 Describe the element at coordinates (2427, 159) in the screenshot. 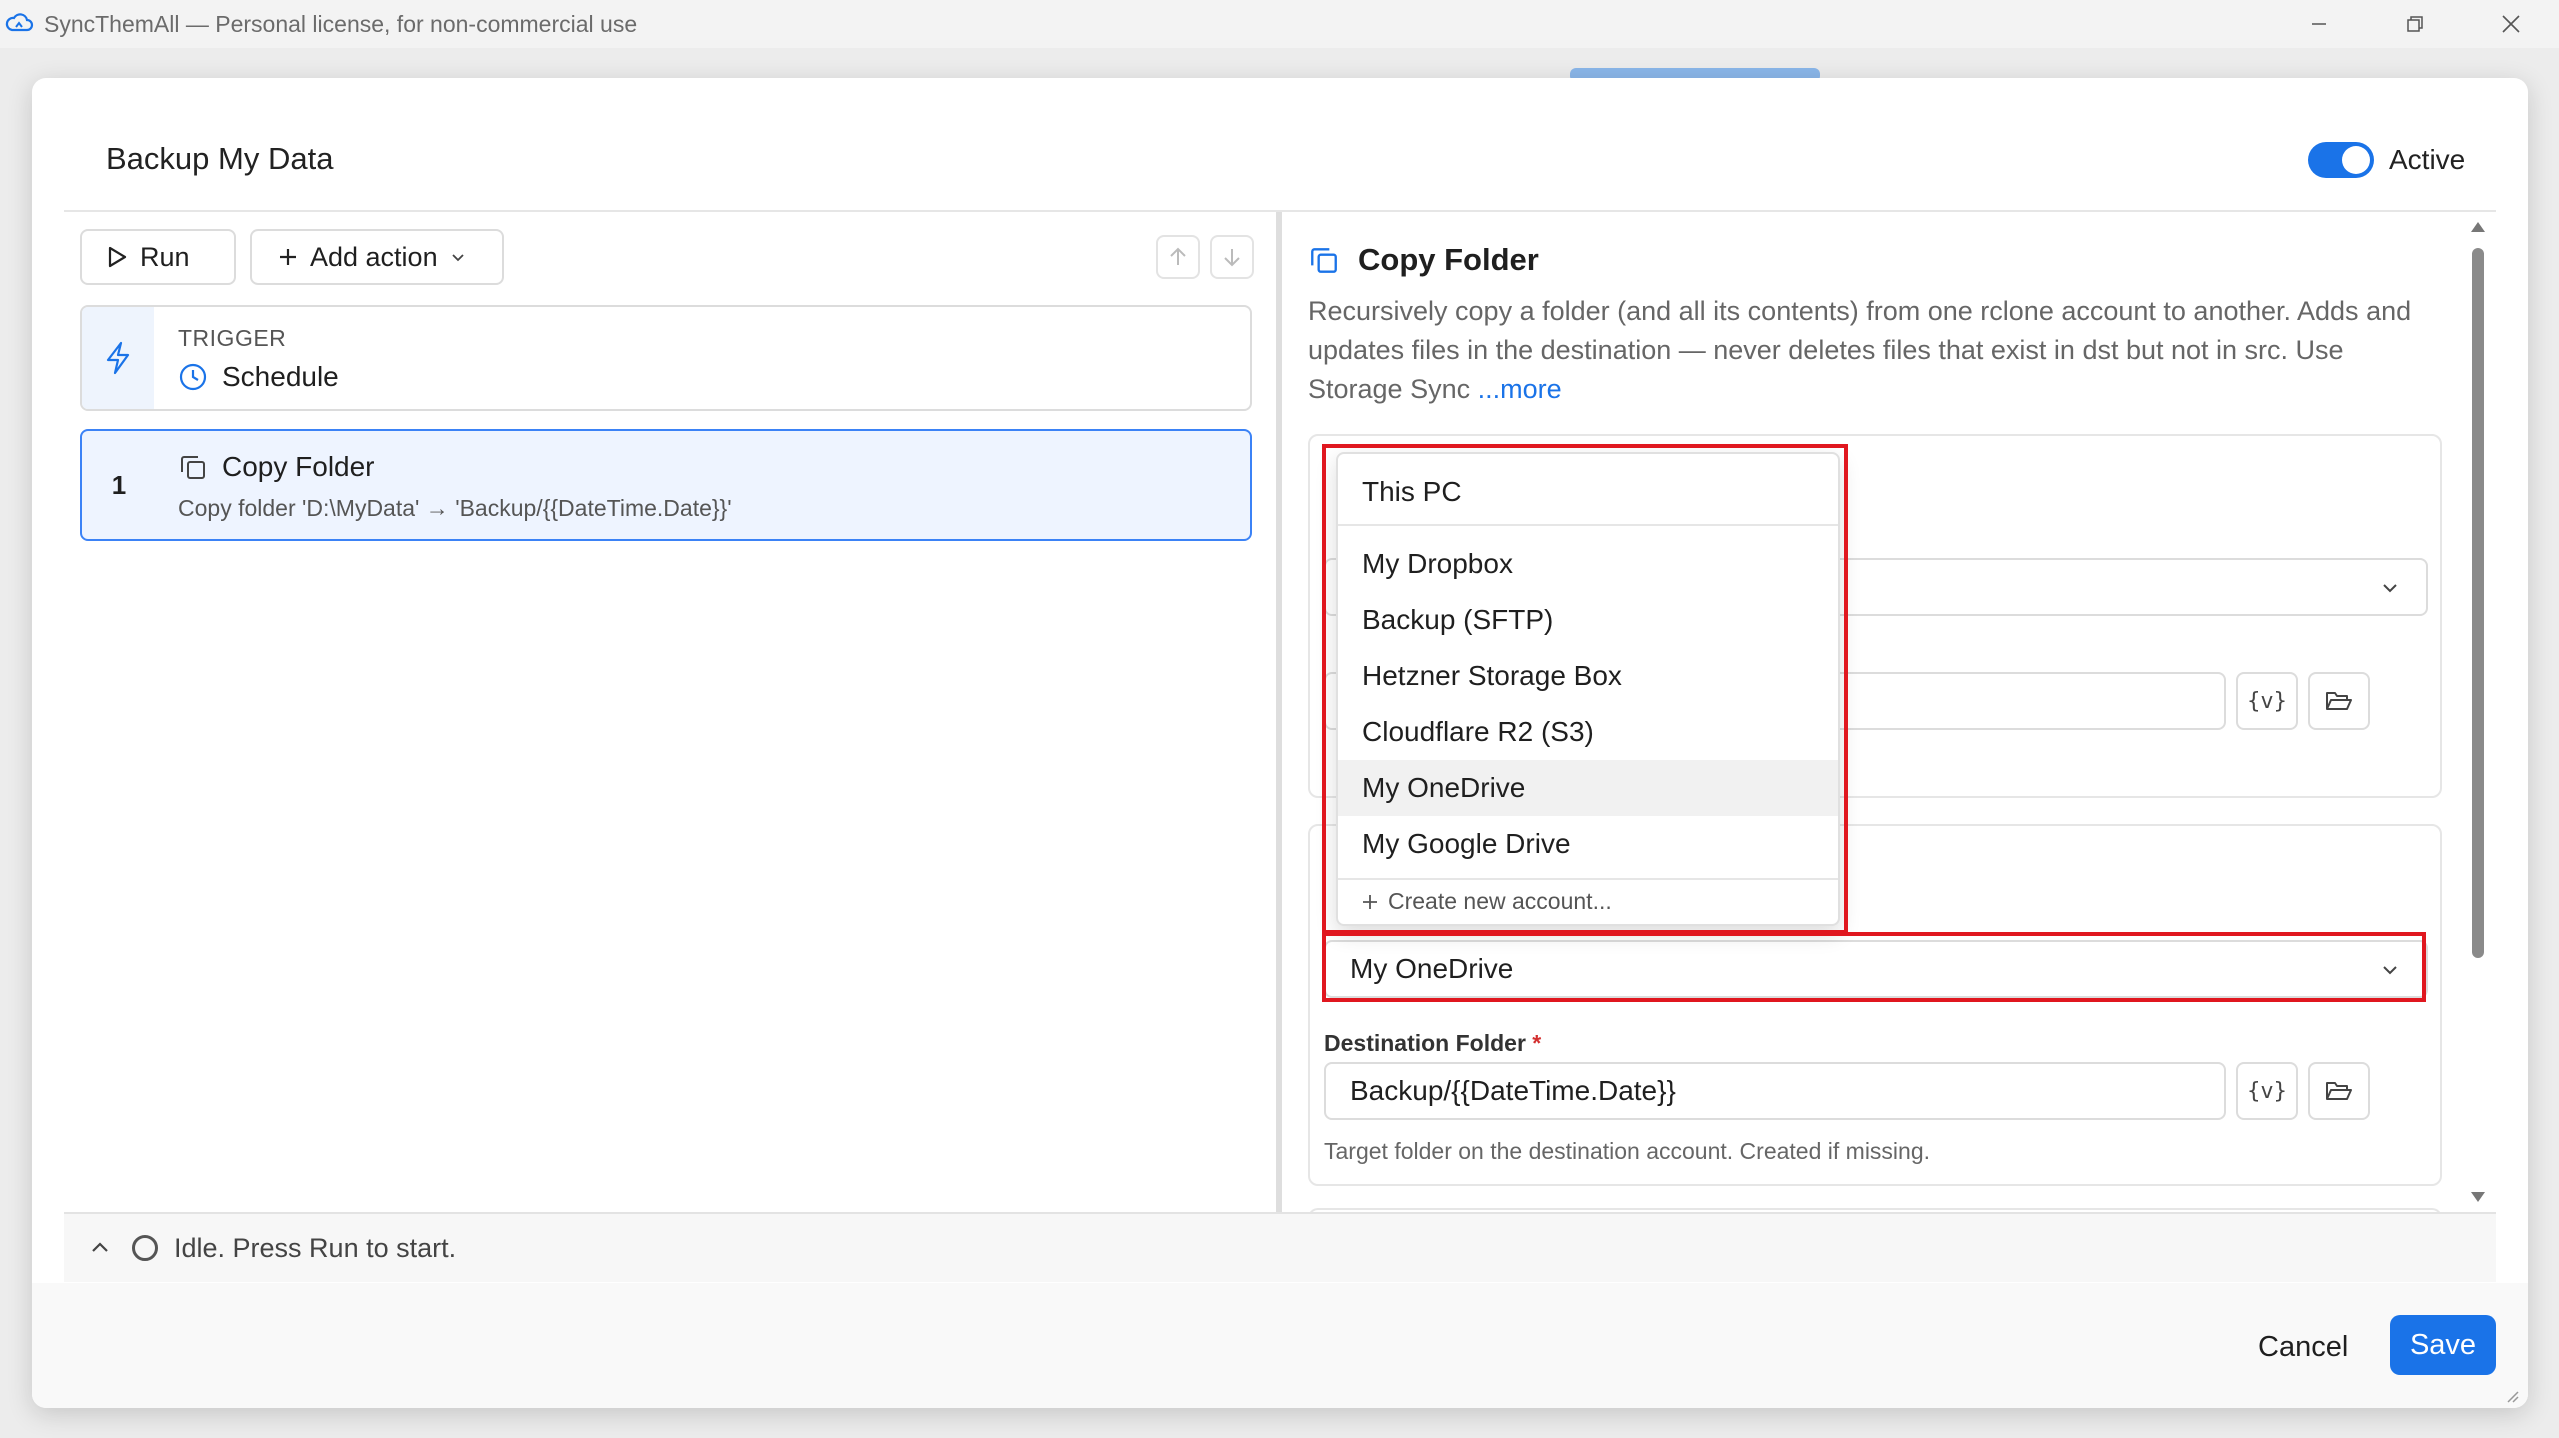

I see `active-toggle-label: Active` at that location.